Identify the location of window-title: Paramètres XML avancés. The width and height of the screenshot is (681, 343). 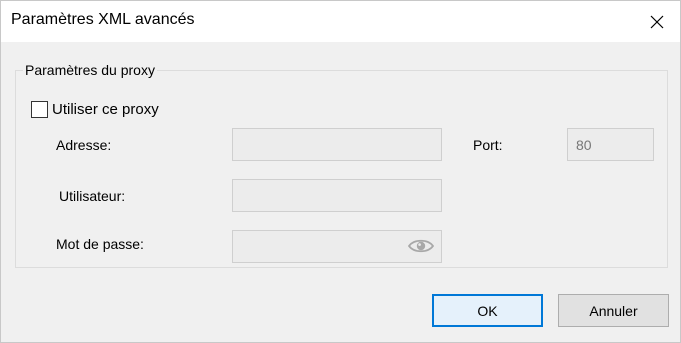
(103, 19).